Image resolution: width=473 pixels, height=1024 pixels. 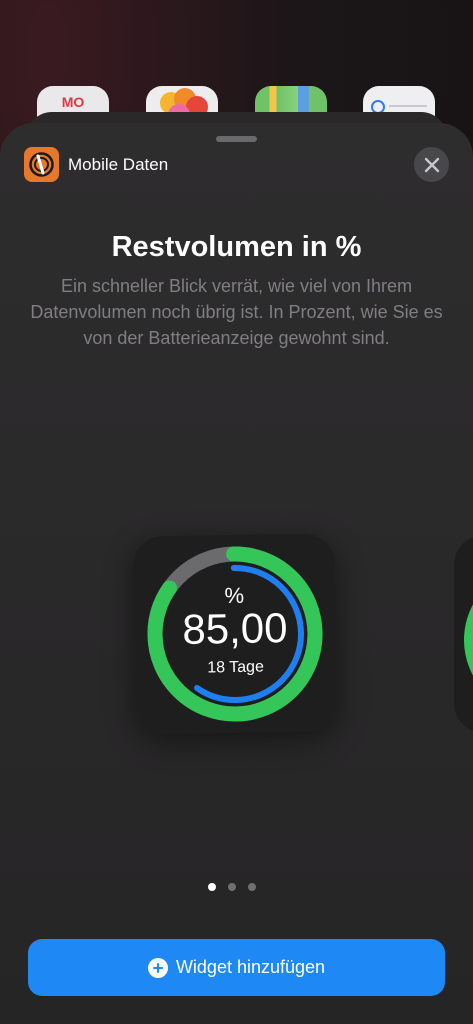 I want to click on sheet-grabber, so click(x=236, y=139).